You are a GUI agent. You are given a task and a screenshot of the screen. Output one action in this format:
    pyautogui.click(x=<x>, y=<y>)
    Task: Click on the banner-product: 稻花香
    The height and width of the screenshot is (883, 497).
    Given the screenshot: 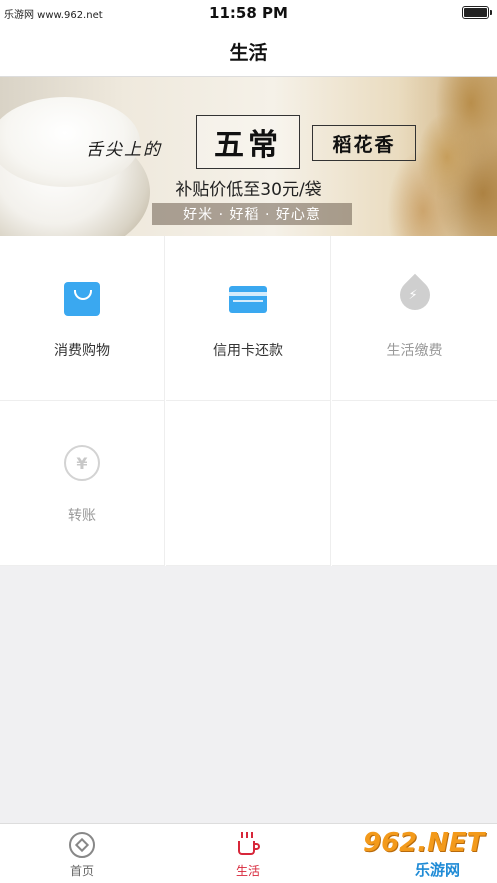 What is the action you would take?
    pyautogui.click(x=364, y=144)
    